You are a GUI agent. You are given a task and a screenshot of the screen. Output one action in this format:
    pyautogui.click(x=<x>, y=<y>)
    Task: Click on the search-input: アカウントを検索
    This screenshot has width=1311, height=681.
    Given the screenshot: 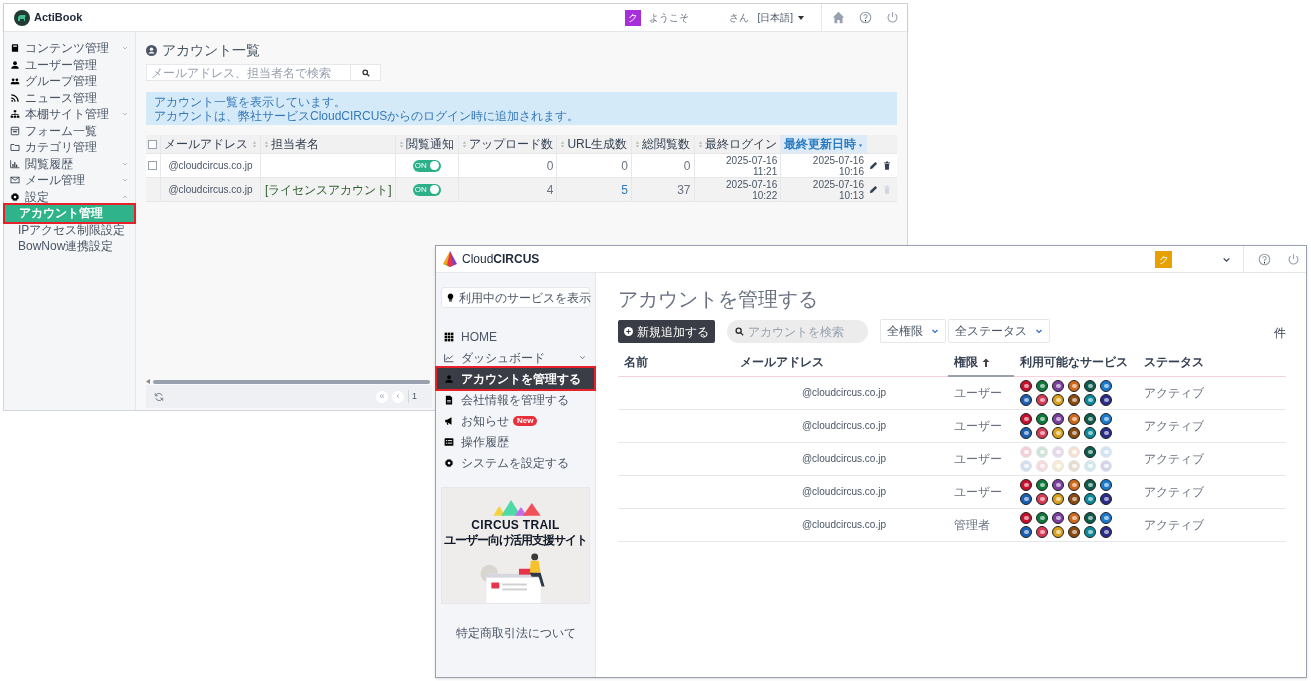 What is the action you would take?
    pyautogui.click(x=804, y=331)
    